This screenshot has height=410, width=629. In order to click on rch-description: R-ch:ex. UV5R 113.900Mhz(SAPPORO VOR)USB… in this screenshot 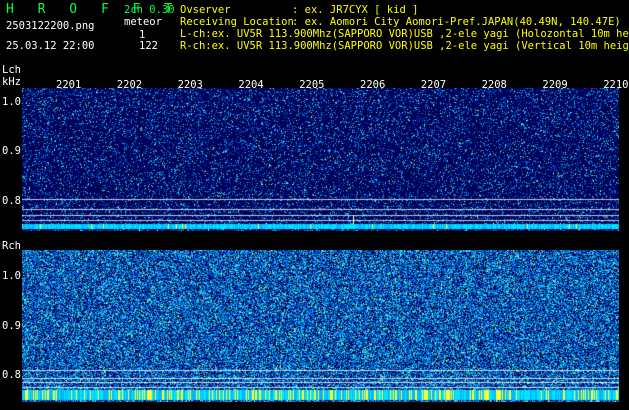, I will do `click(404, 46)`.